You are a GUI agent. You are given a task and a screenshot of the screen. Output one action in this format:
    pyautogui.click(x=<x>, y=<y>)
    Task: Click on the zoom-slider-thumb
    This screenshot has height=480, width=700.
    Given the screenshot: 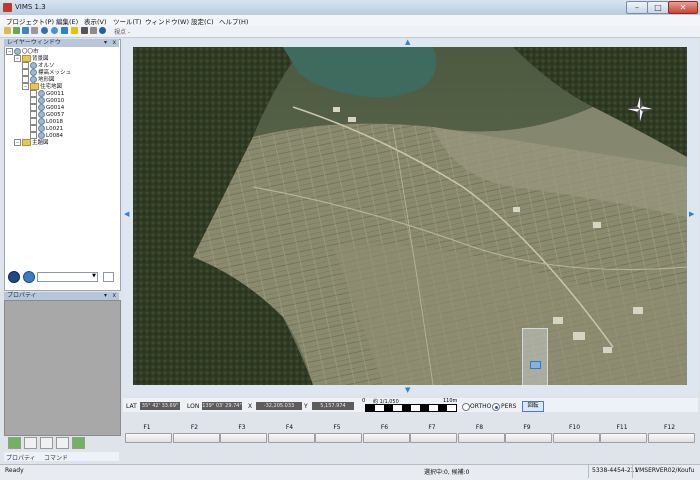 What is the action you would take?
    pyautogui.click(x=535, y=365)
    